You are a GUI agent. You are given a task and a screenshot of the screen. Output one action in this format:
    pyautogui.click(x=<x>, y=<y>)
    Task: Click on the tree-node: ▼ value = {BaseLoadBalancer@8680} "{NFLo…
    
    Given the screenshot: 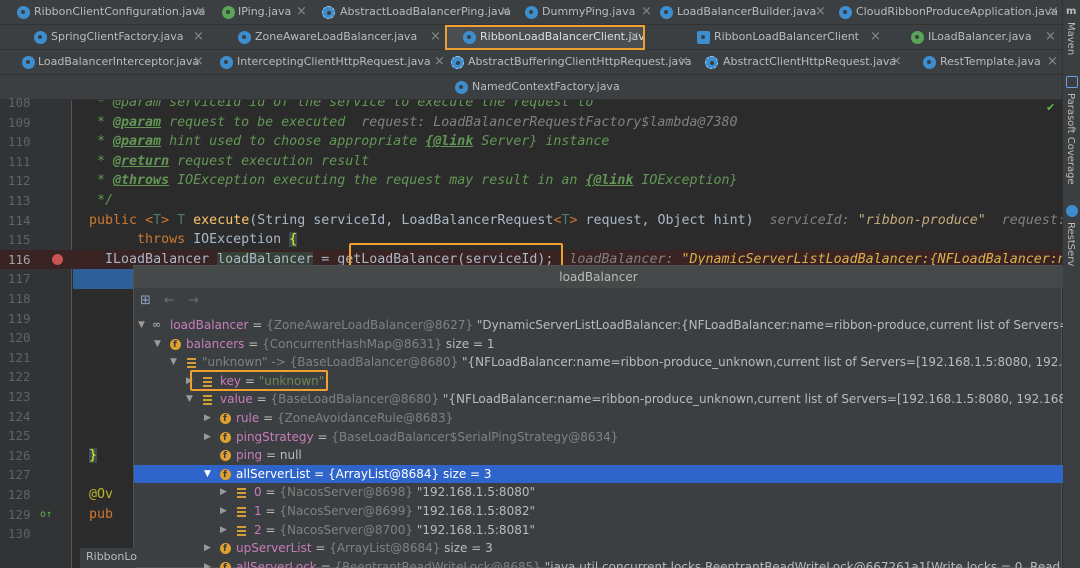 What is the action you would take?
    pyautogui.click(x=598, y=399)
    